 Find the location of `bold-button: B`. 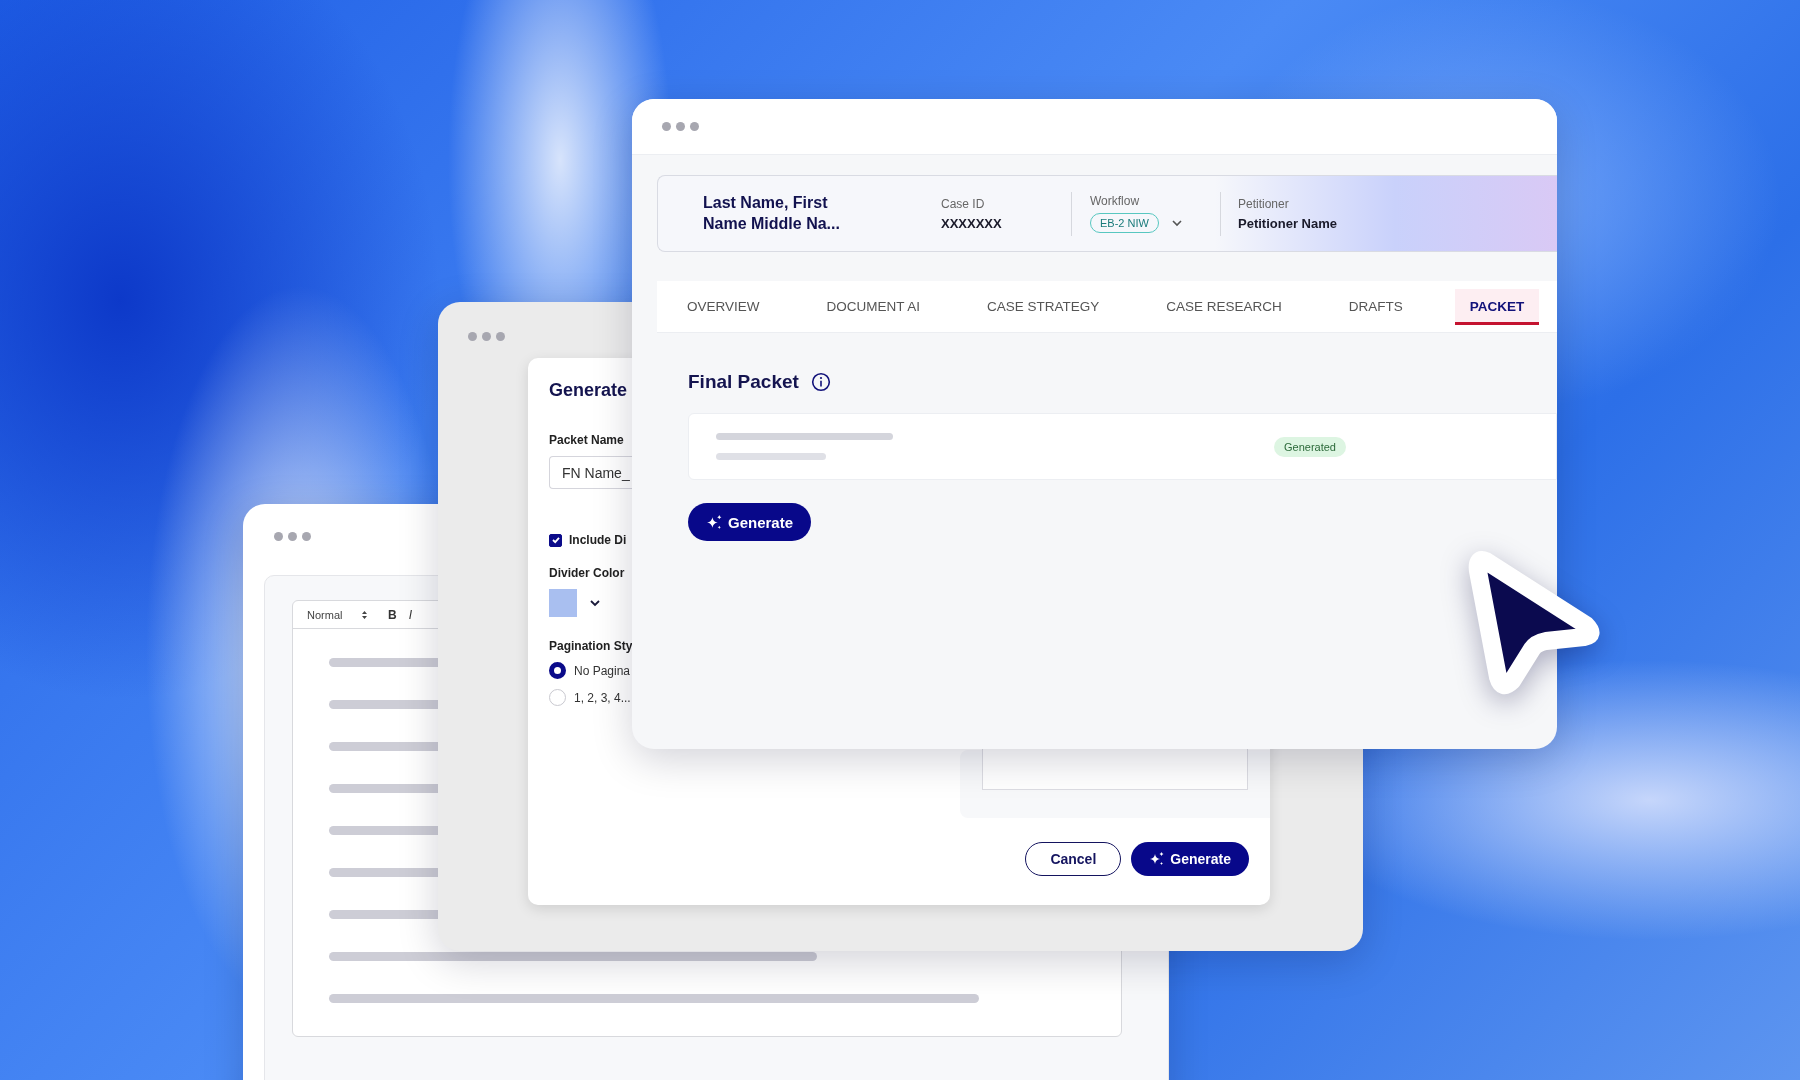

bold-button: B is located at coordinates (392, 614).